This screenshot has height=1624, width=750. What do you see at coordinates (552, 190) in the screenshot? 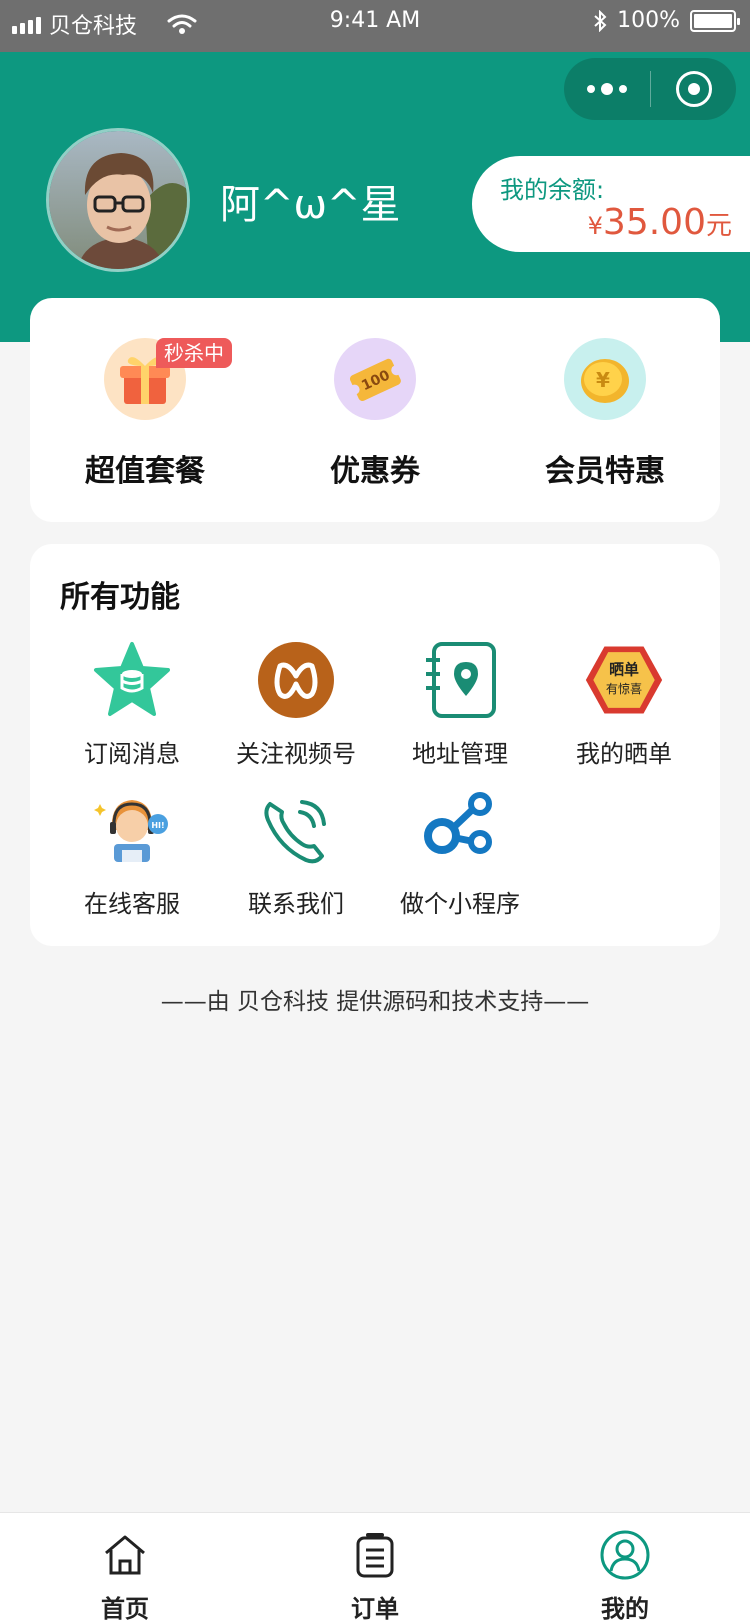
I see `balance-label: 我的余额:` at bounding box center [552, 190].